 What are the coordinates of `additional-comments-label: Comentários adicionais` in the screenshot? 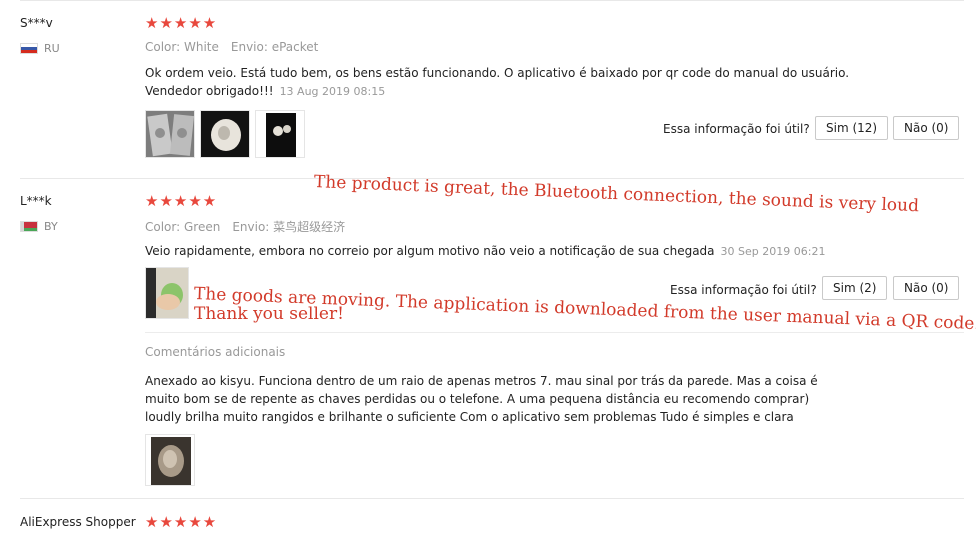 It's located at (215, 352).